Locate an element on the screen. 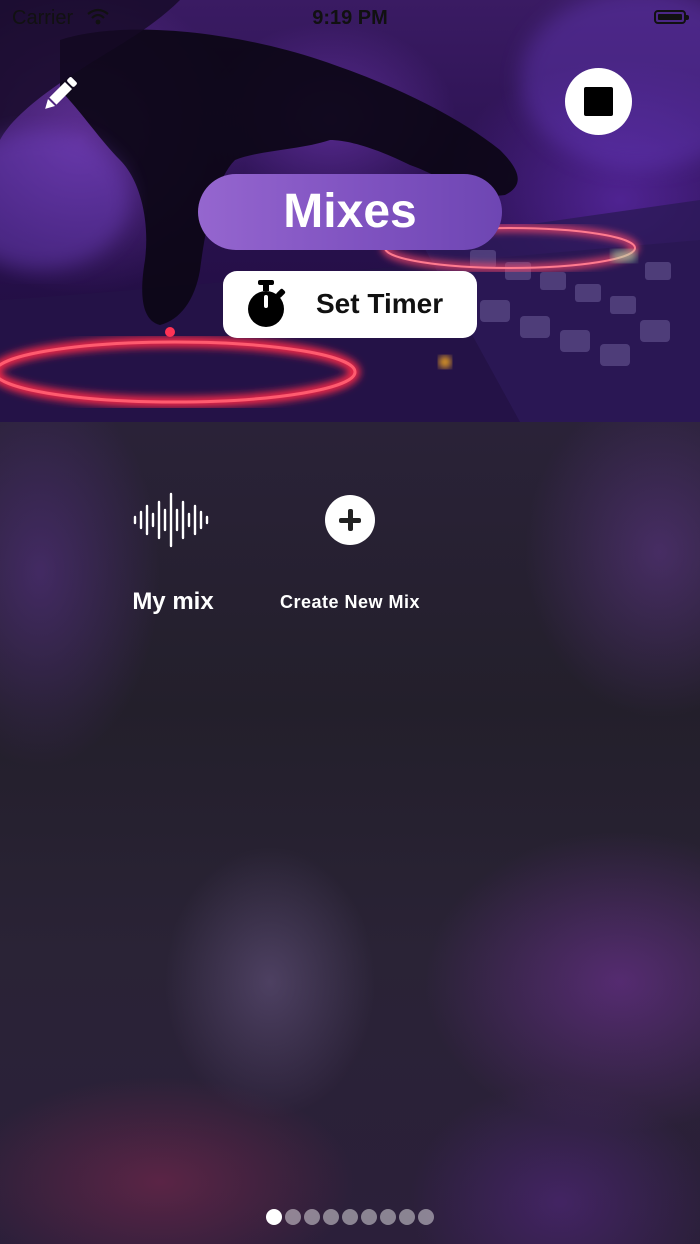  status-time: 9:19 PM is located at coordinates (350, 18).